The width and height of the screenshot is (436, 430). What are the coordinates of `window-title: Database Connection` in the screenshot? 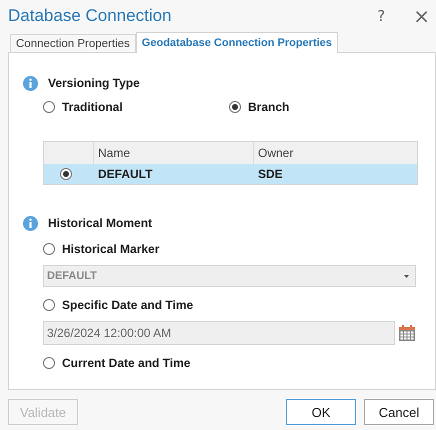 It's located at (90, 16).